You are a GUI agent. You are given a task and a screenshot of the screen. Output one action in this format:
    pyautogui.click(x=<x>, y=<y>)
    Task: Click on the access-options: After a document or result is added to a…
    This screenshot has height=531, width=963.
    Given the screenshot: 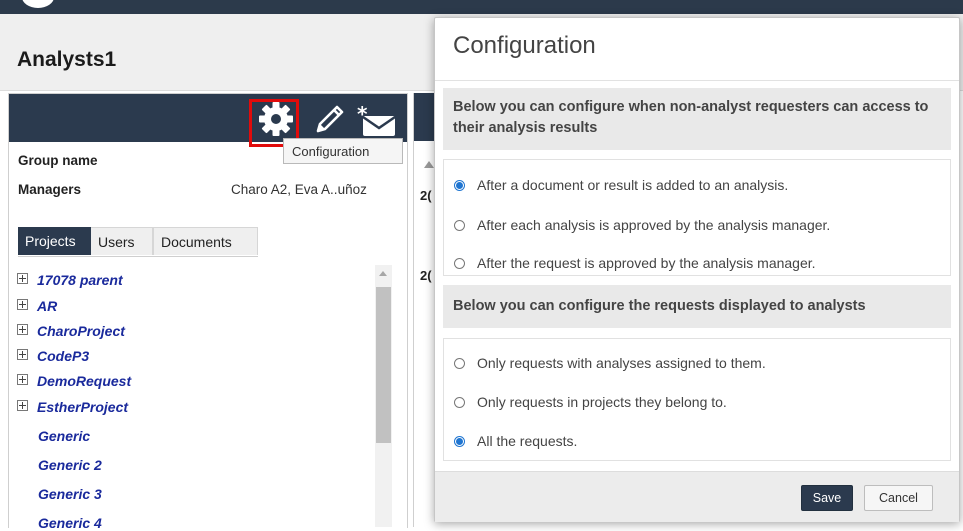 What is the action you would take?
    pyautogui.click(x=697, y=217)
    